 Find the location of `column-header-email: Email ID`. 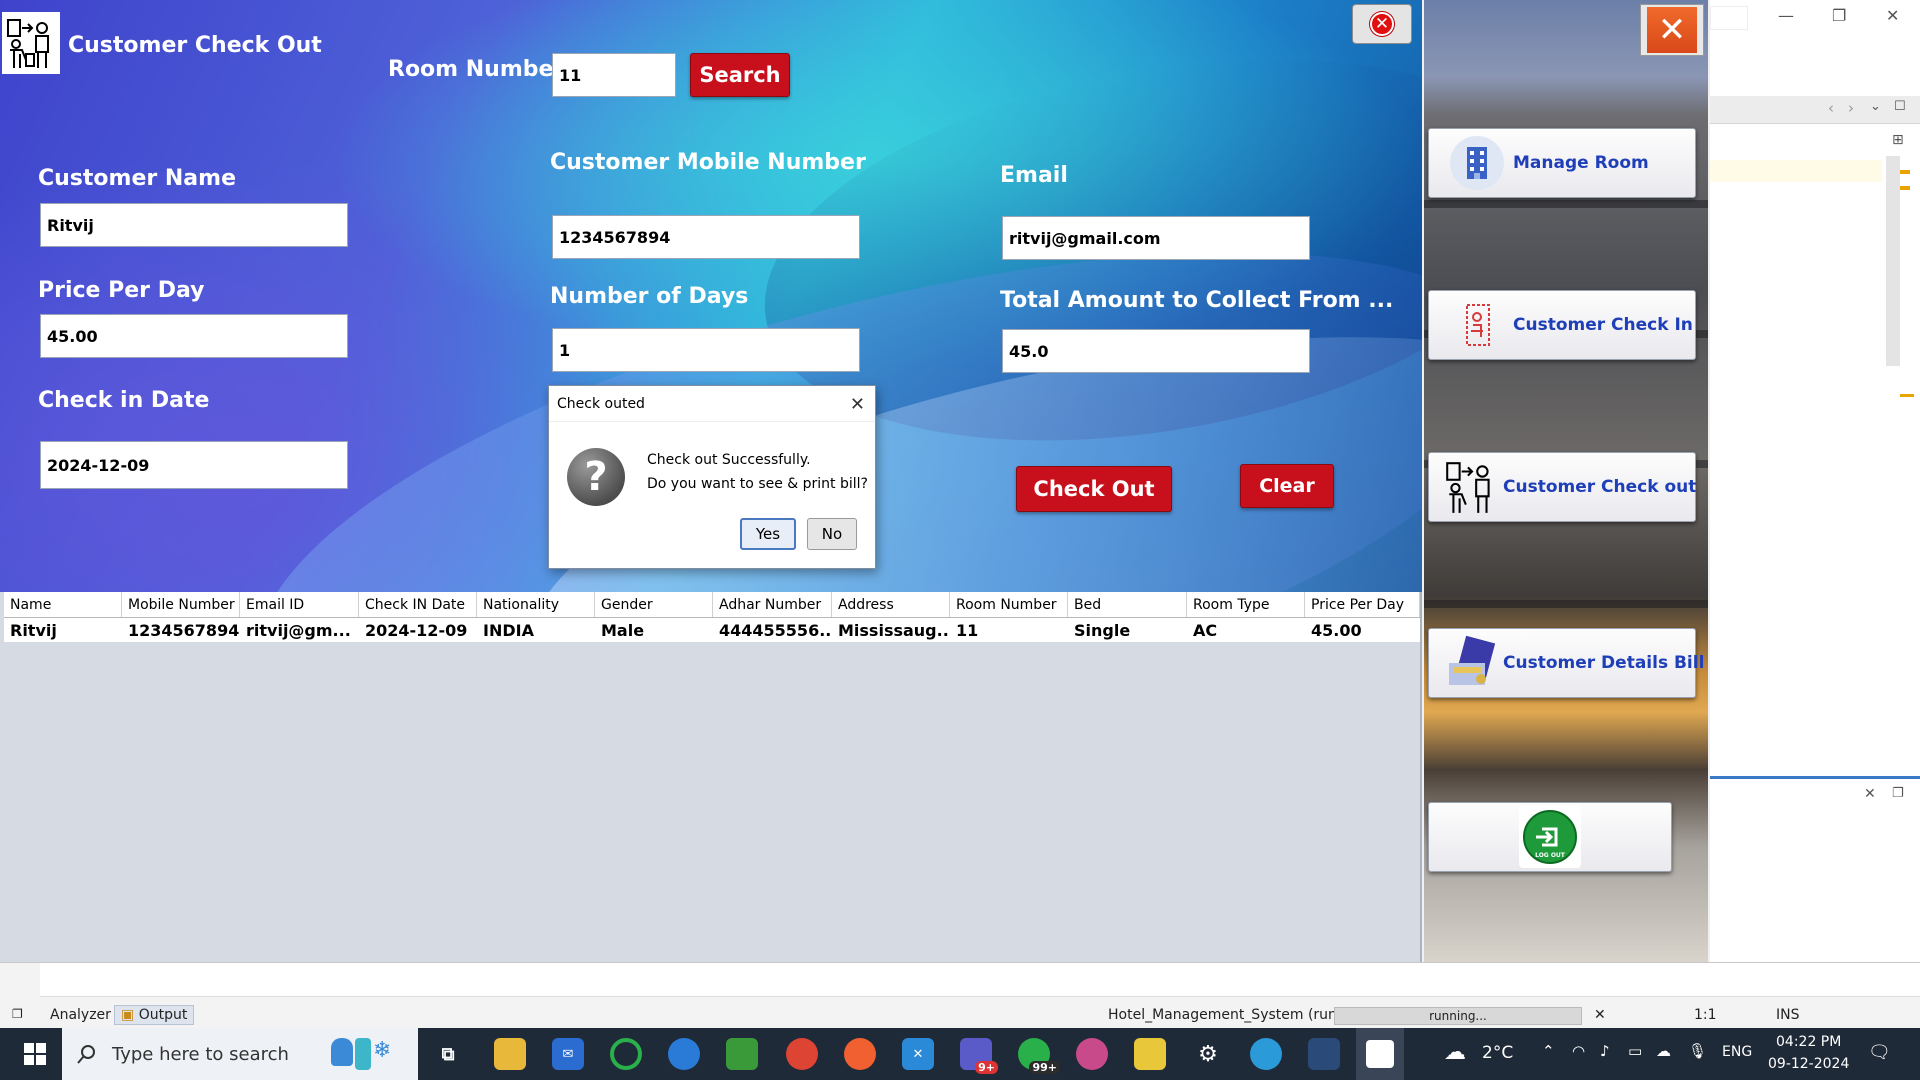

column-header-email: Email ID is located at coordinates (299, 604).